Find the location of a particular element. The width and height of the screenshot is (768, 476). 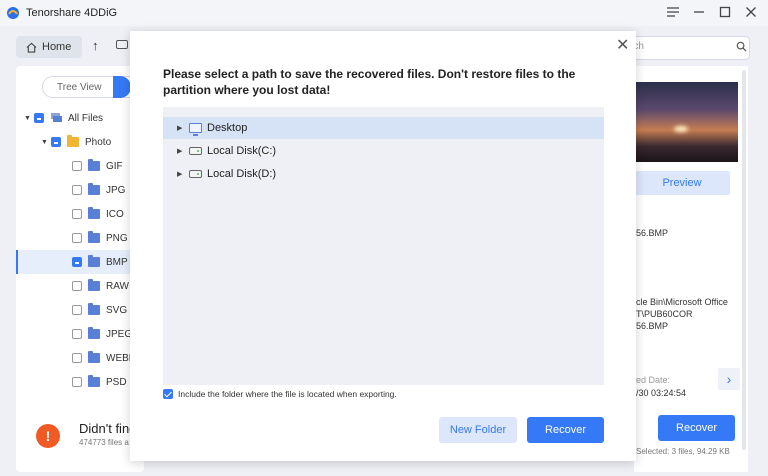

next-arrow-icon: › is located at coordinates (729, 379).